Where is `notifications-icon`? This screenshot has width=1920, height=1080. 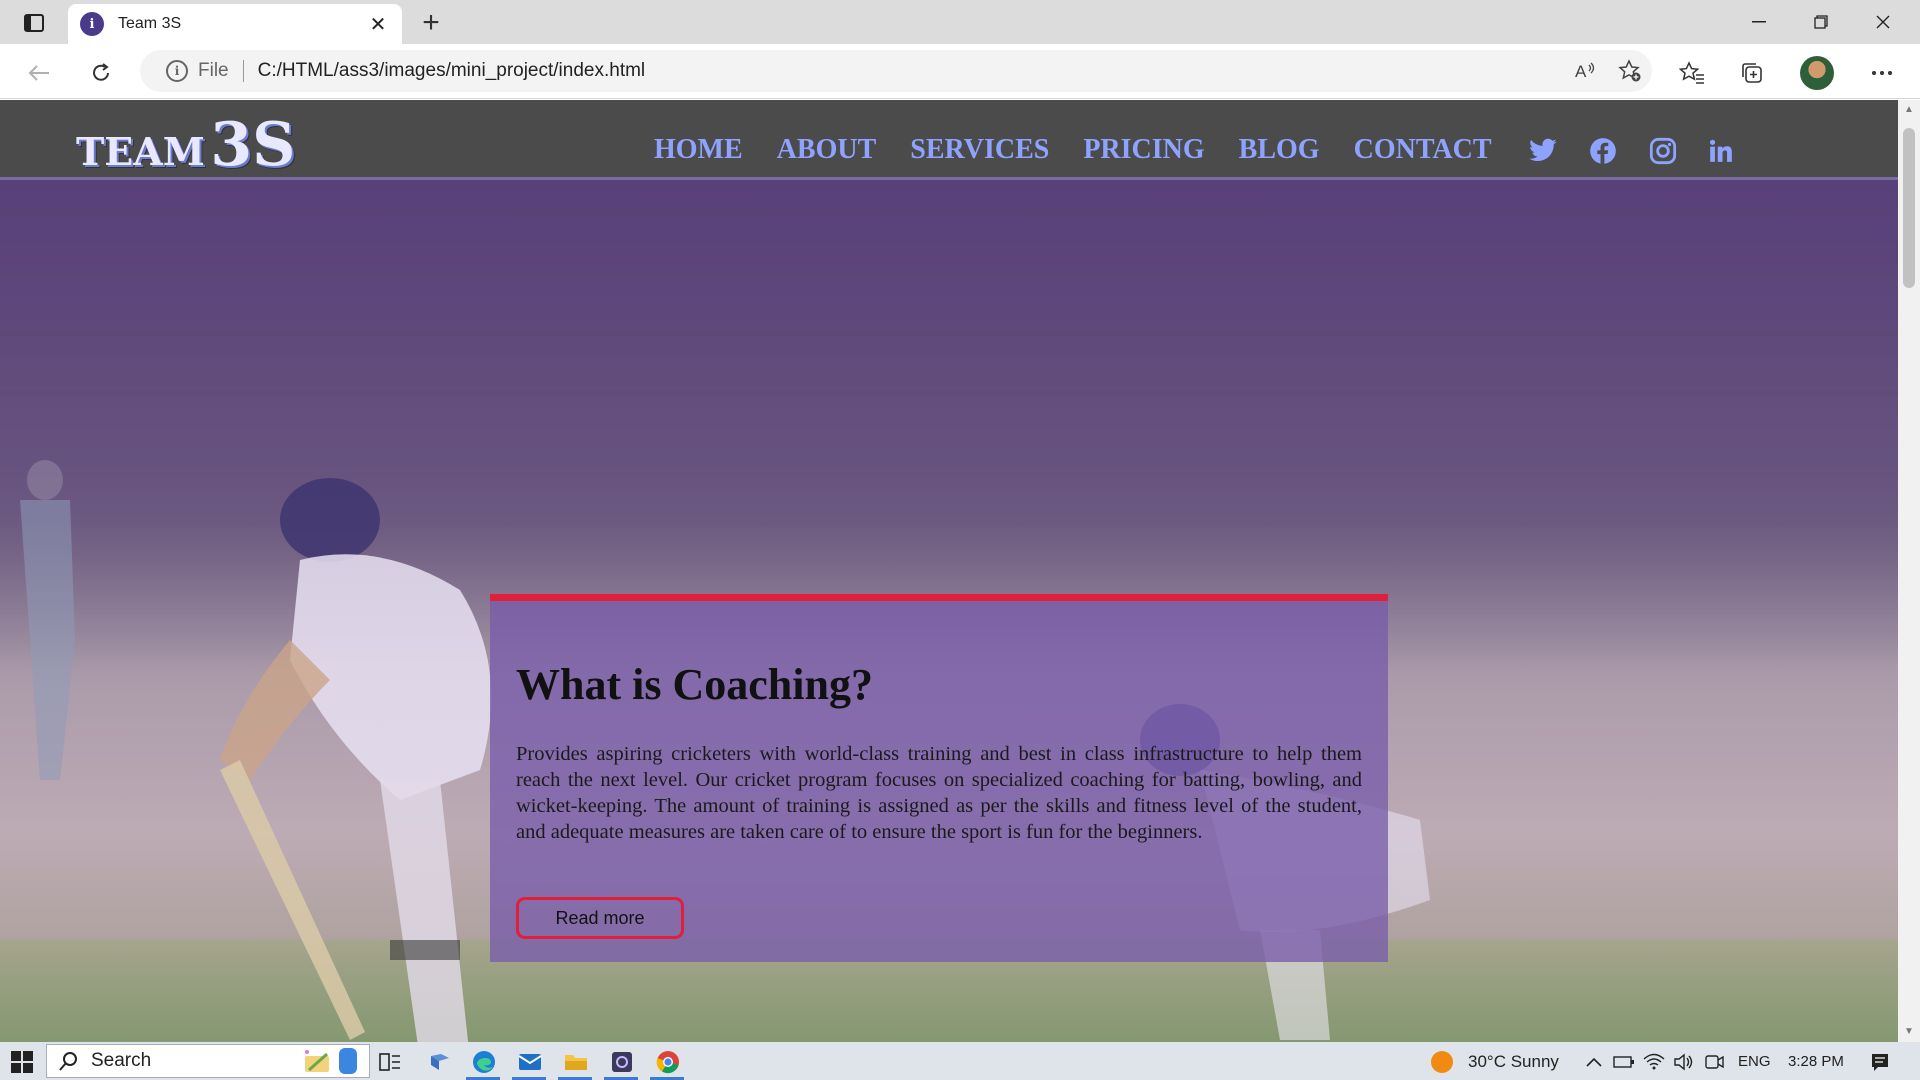 notifications-icon is located at coordinates (1880, 1062).